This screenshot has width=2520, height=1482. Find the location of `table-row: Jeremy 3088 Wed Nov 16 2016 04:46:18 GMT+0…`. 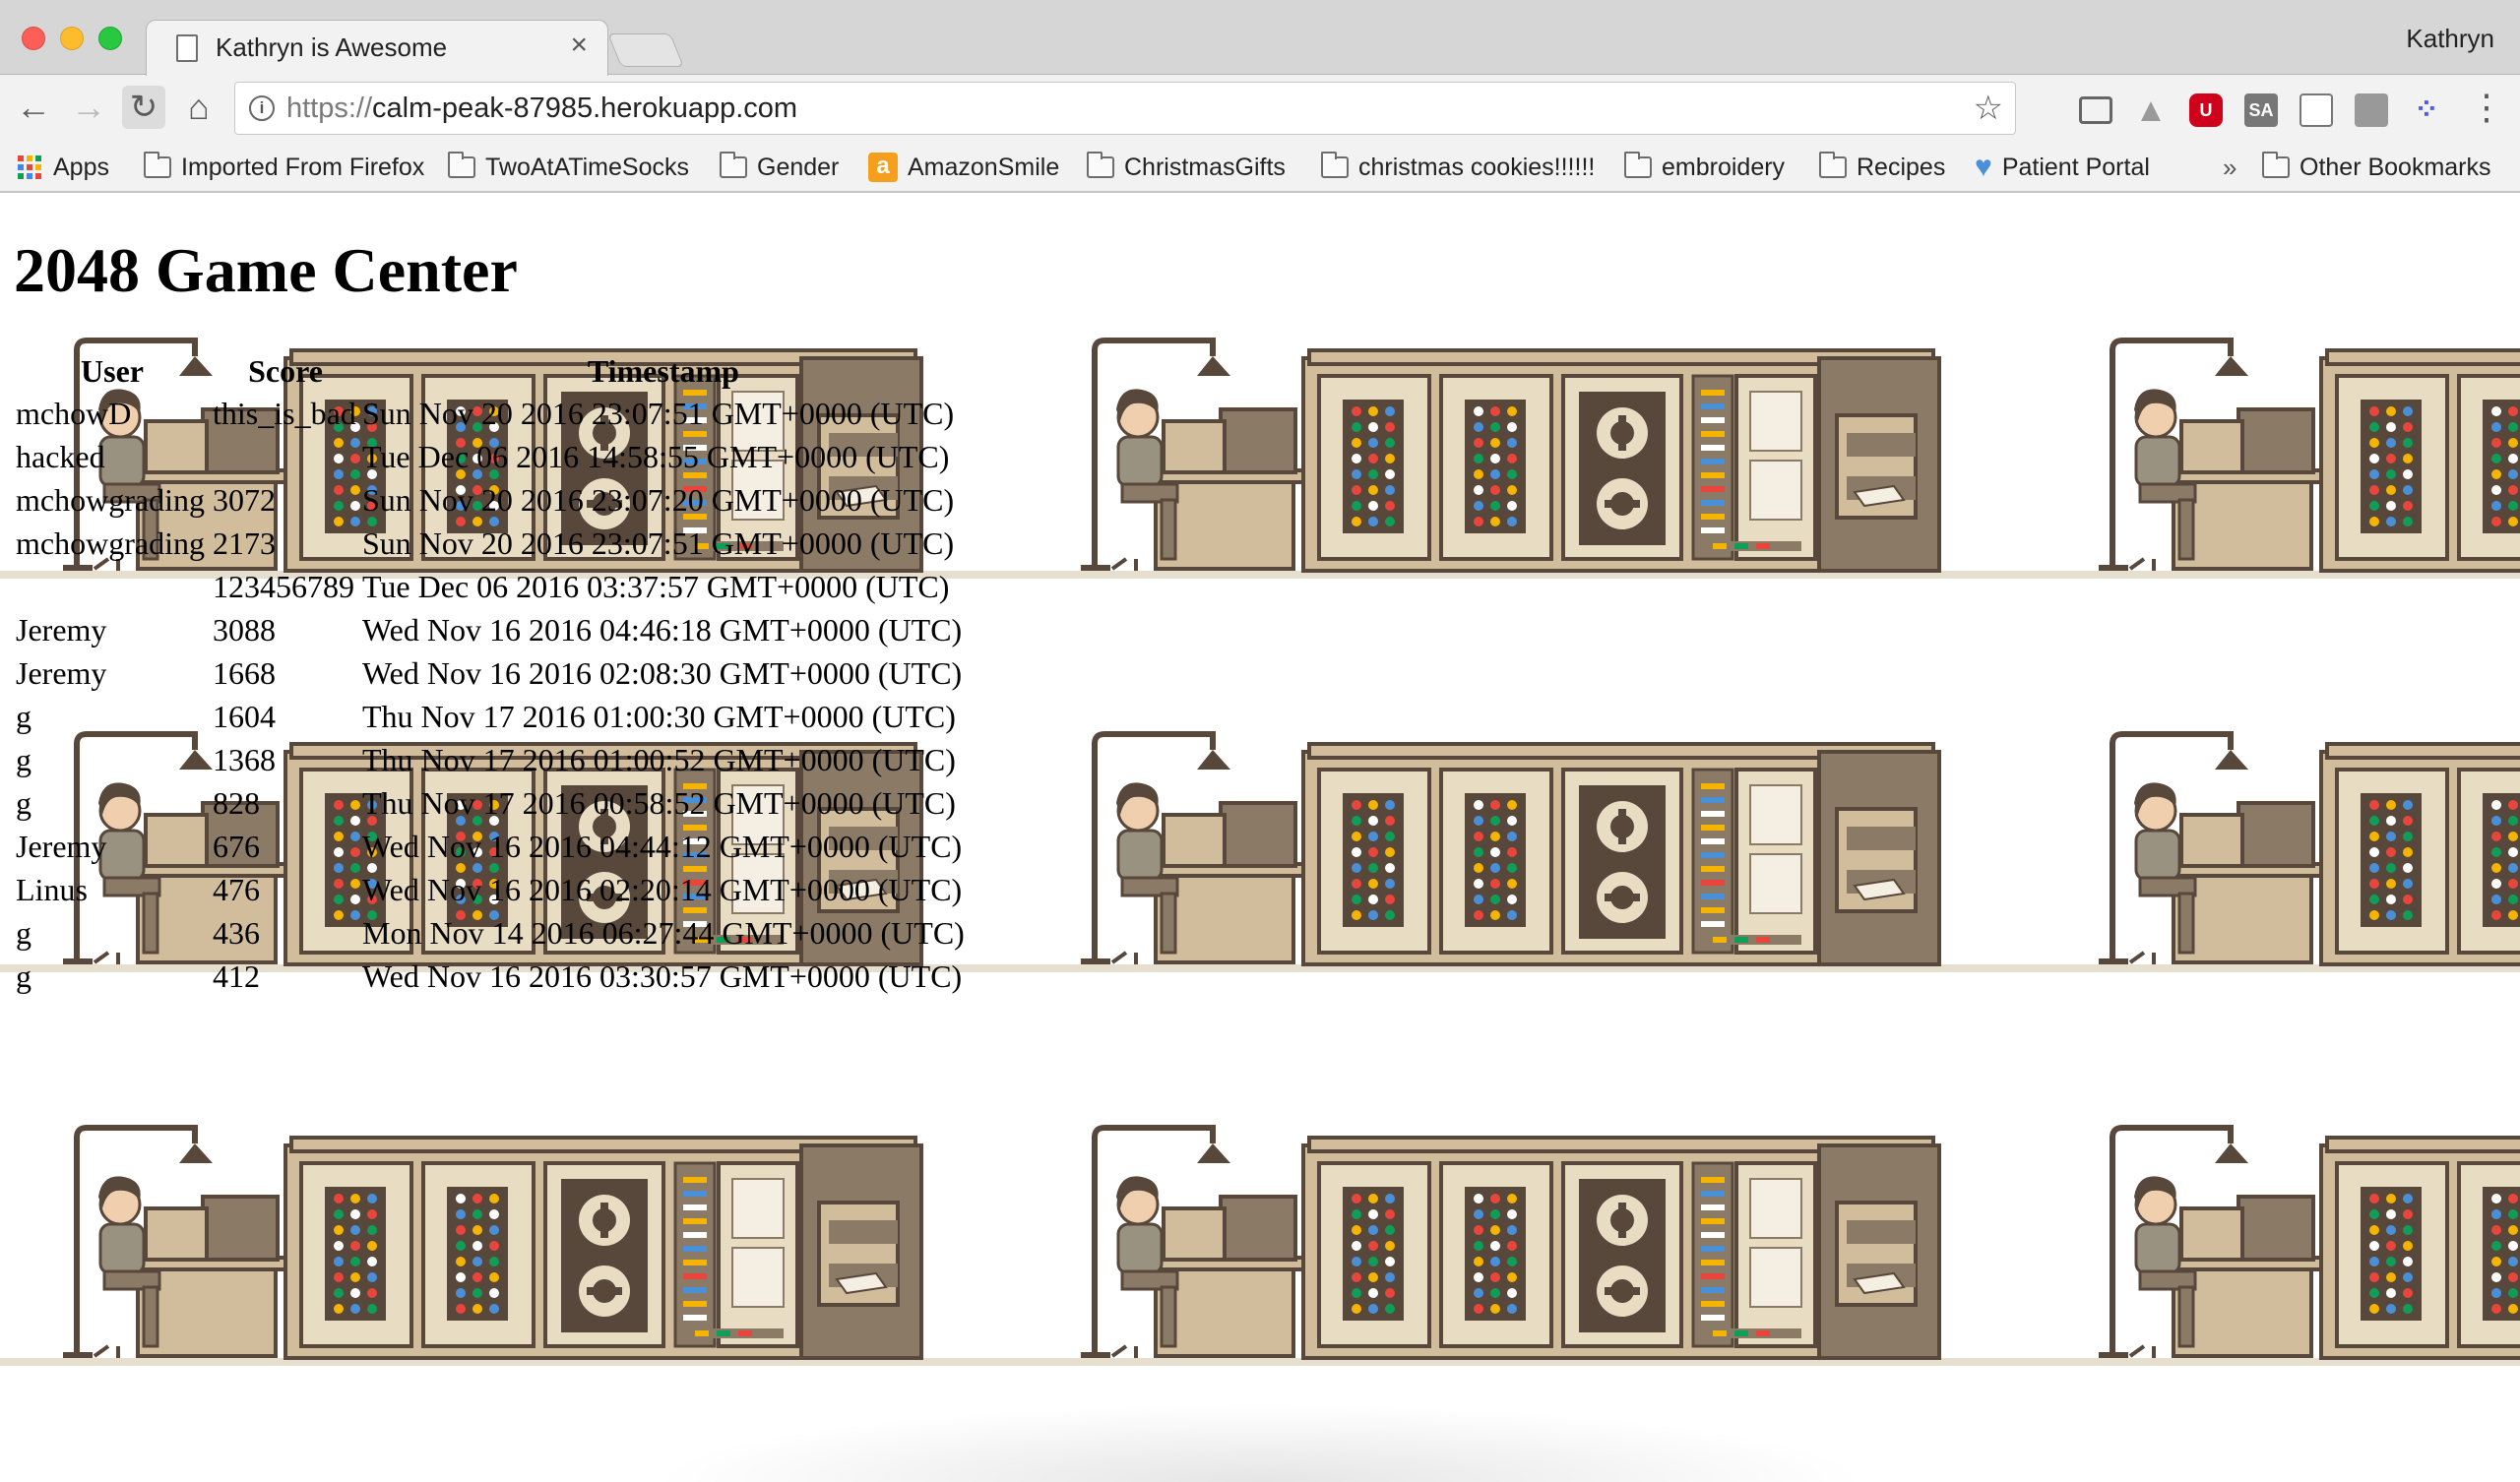

table-row: Jeremy 3088 Wed Nov 16 2016 04:46:18 GMT+0… is located at coordinates (490, 629).